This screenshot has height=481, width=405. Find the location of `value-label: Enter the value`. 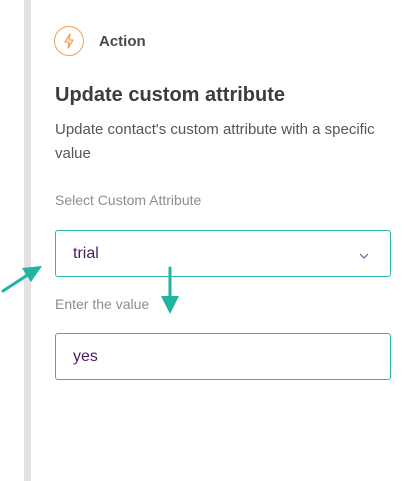

value-label: Enter the value is located at coordinates (102, 304).